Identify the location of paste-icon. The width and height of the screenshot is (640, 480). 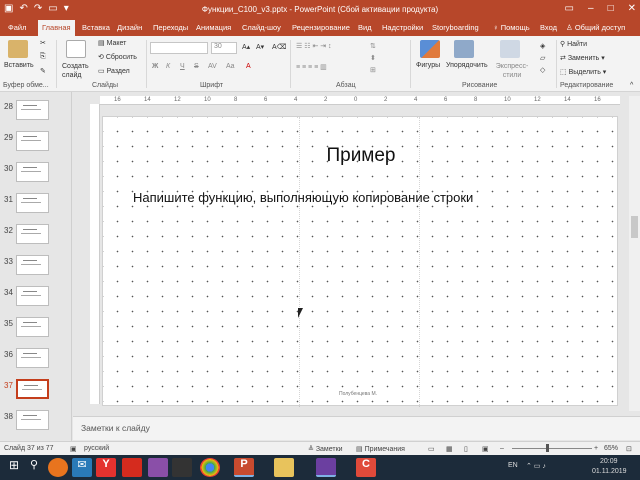
(18, 49).